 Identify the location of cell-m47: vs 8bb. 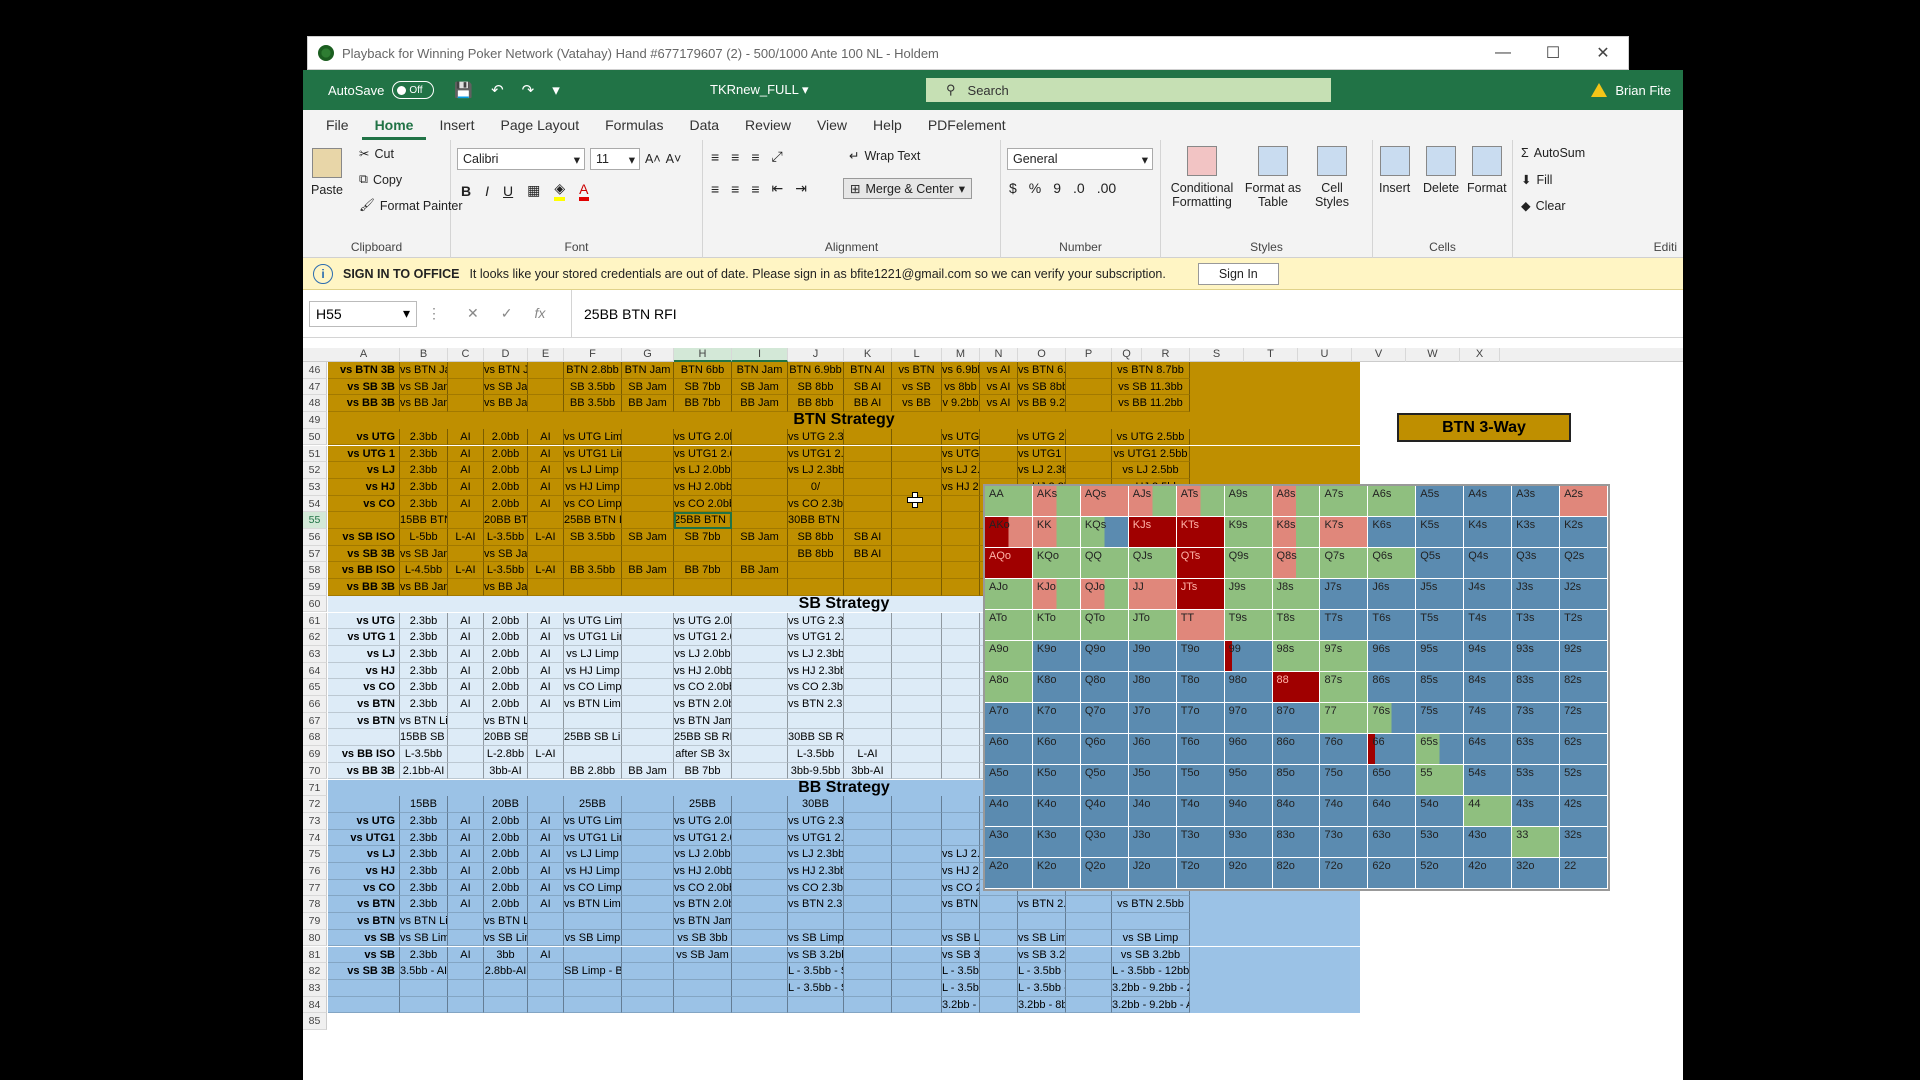
(961, 387).